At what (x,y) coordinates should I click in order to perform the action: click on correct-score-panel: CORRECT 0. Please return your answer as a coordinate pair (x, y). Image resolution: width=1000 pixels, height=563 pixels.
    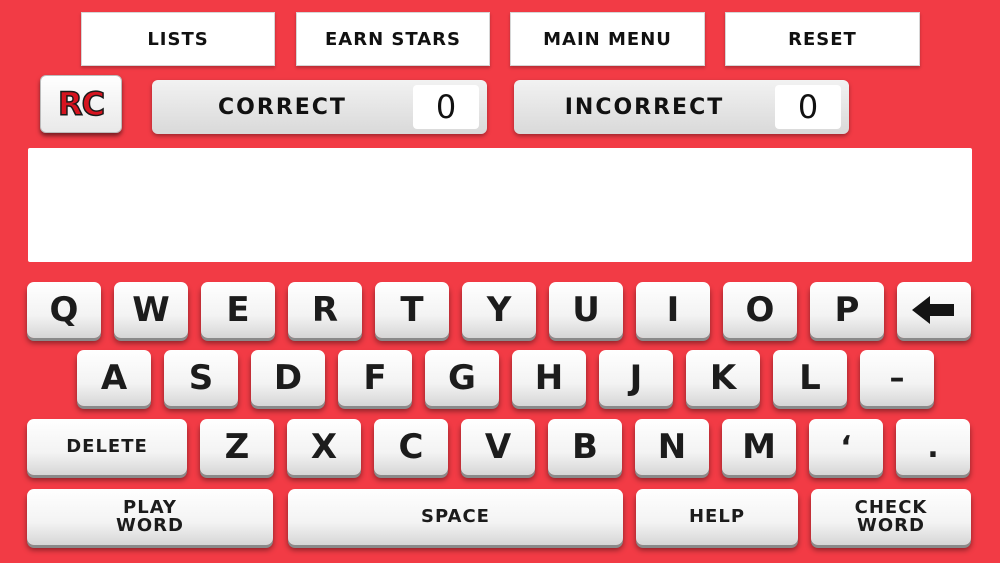
    Looking at the image, I should click on (319, 107).